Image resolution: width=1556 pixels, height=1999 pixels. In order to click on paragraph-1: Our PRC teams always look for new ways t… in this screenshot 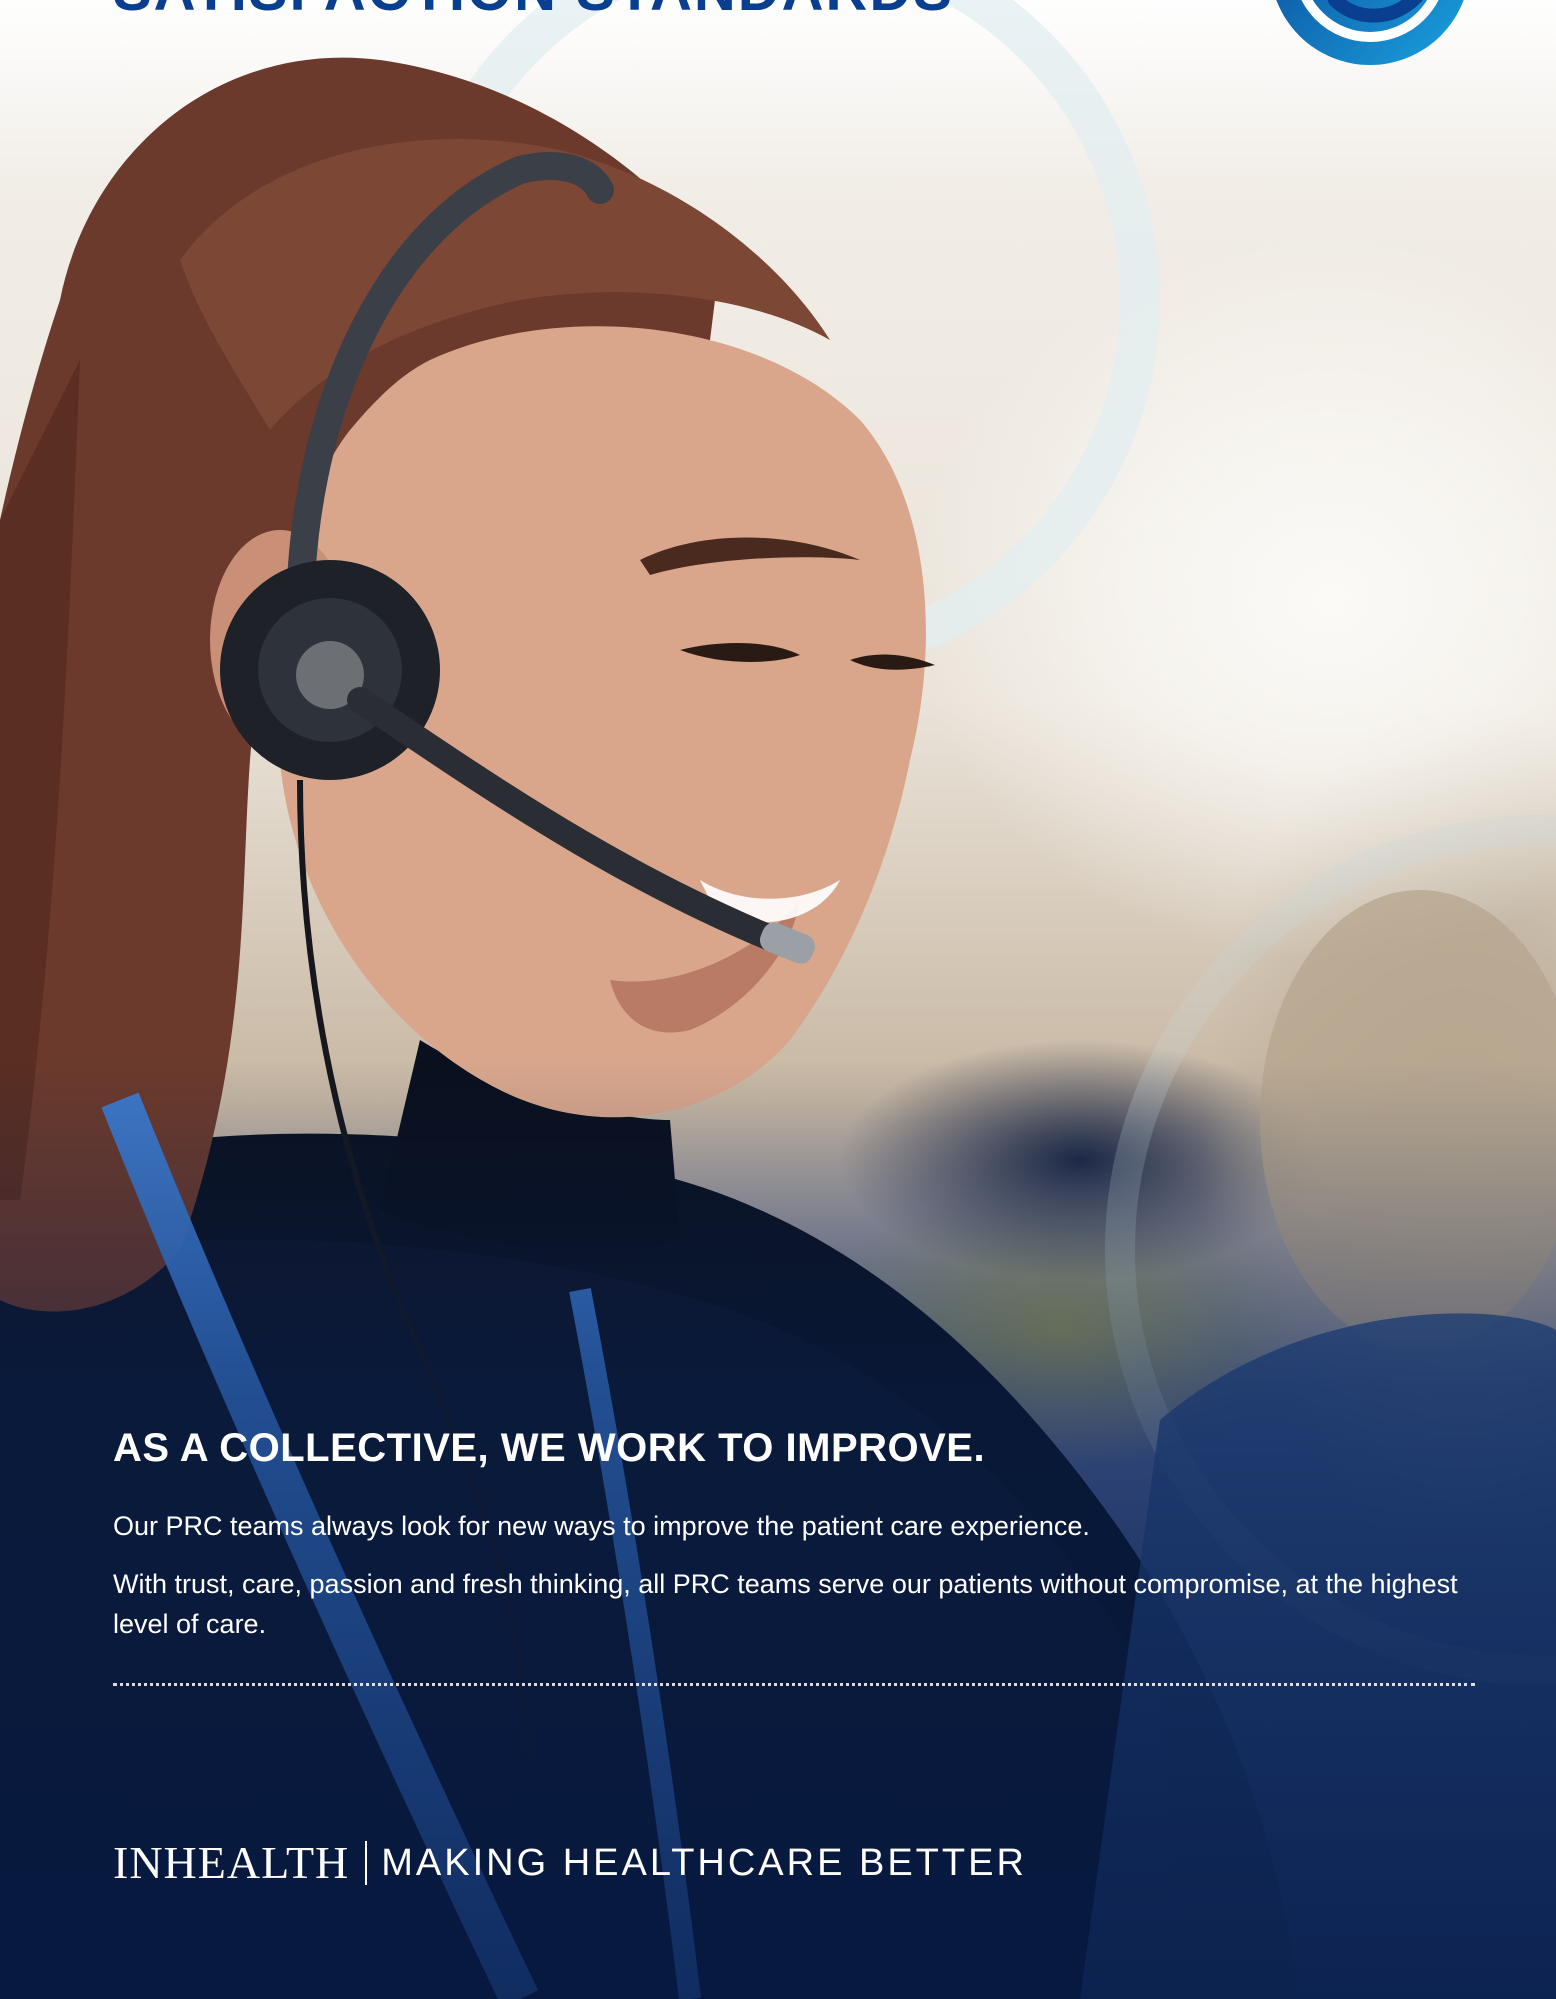, I will do `click(601, 1526)`.